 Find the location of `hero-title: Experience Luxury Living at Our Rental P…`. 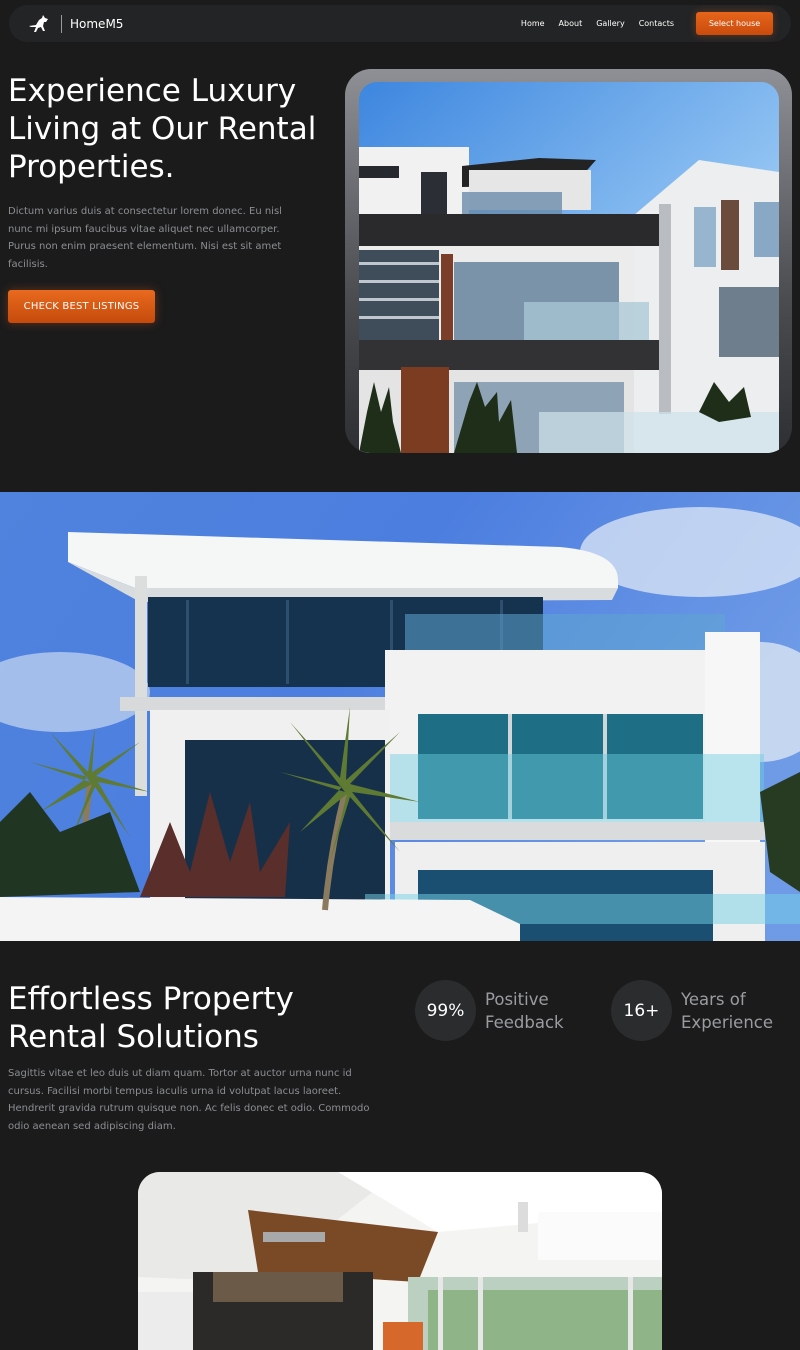

hero-title: Experience Luxury Living at Our Rental P… is located at coordinates (162, 129).